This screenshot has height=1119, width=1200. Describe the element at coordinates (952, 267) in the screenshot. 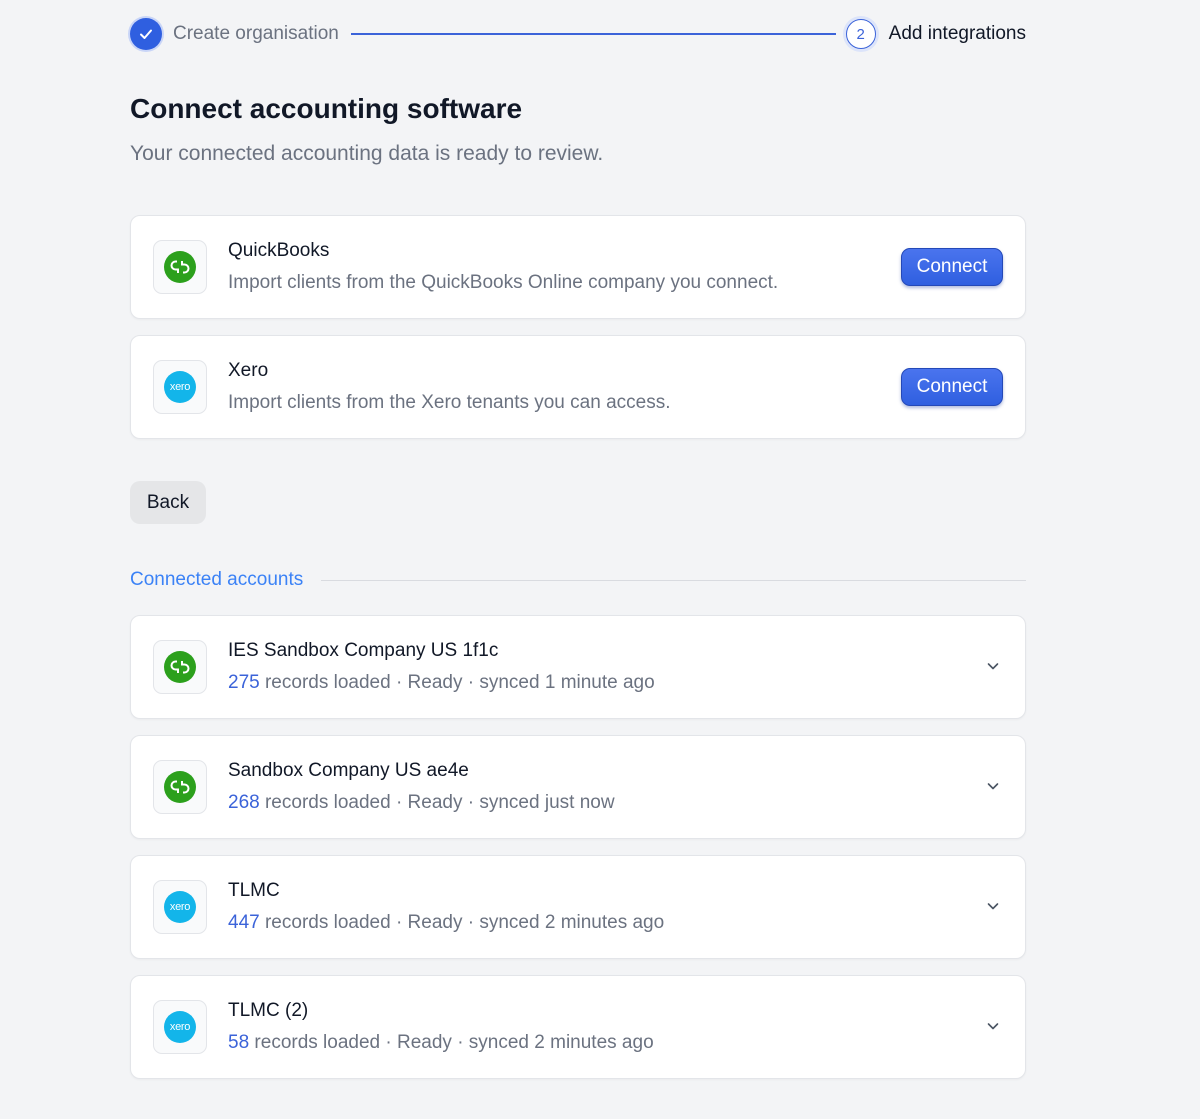

I see `connect-quickbooks-button: Connect` at that location.